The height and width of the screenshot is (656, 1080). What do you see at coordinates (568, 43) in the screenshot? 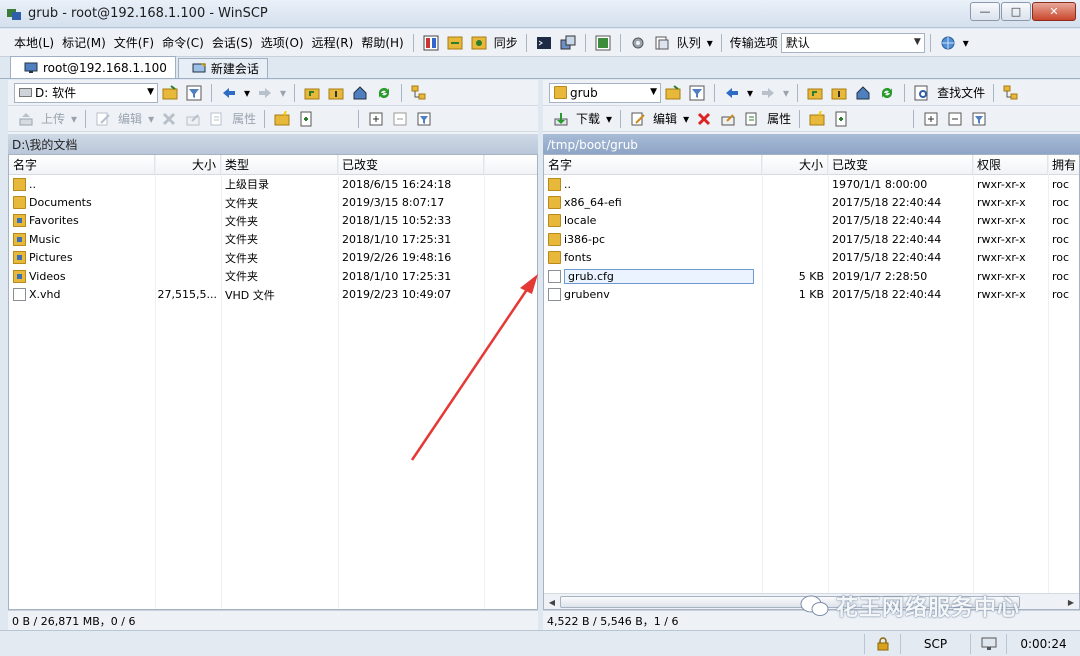
I see `putty-icon` at bounding box center [568, 43].